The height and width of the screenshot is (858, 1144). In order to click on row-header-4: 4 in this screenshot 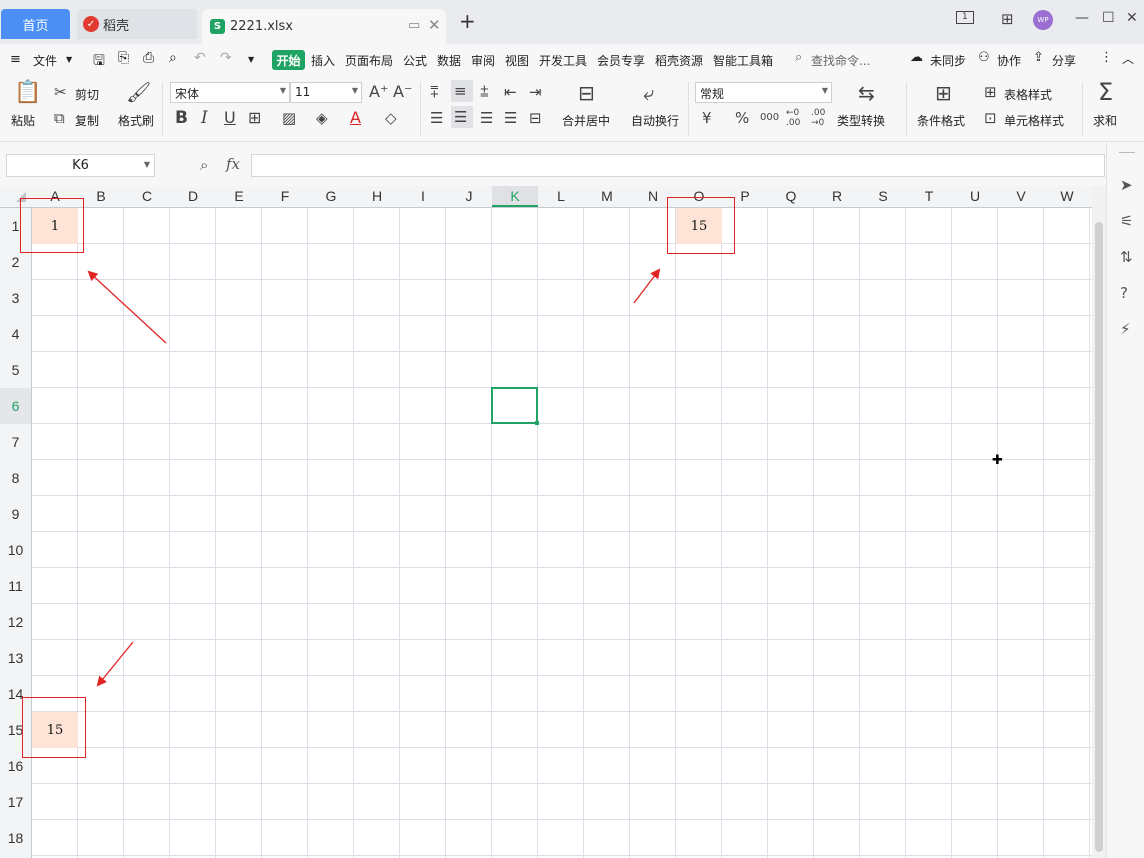, I will do `click(15, 334)`.